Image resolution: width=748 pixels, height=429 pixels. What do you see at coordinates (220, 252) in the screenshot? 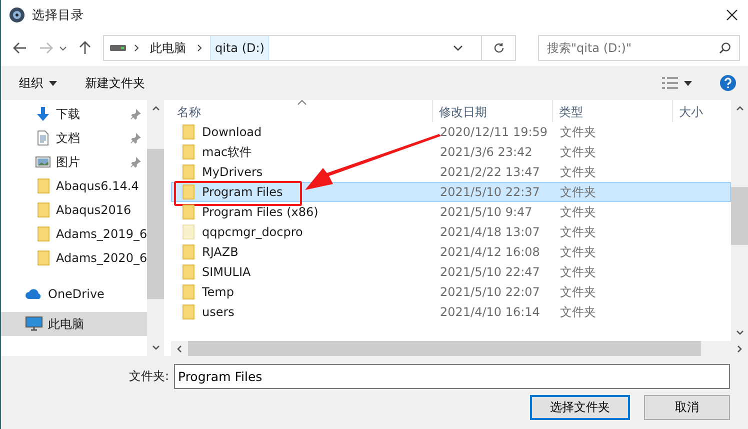
I see `file-name: RJAZB` at bounding box center [220, 252].